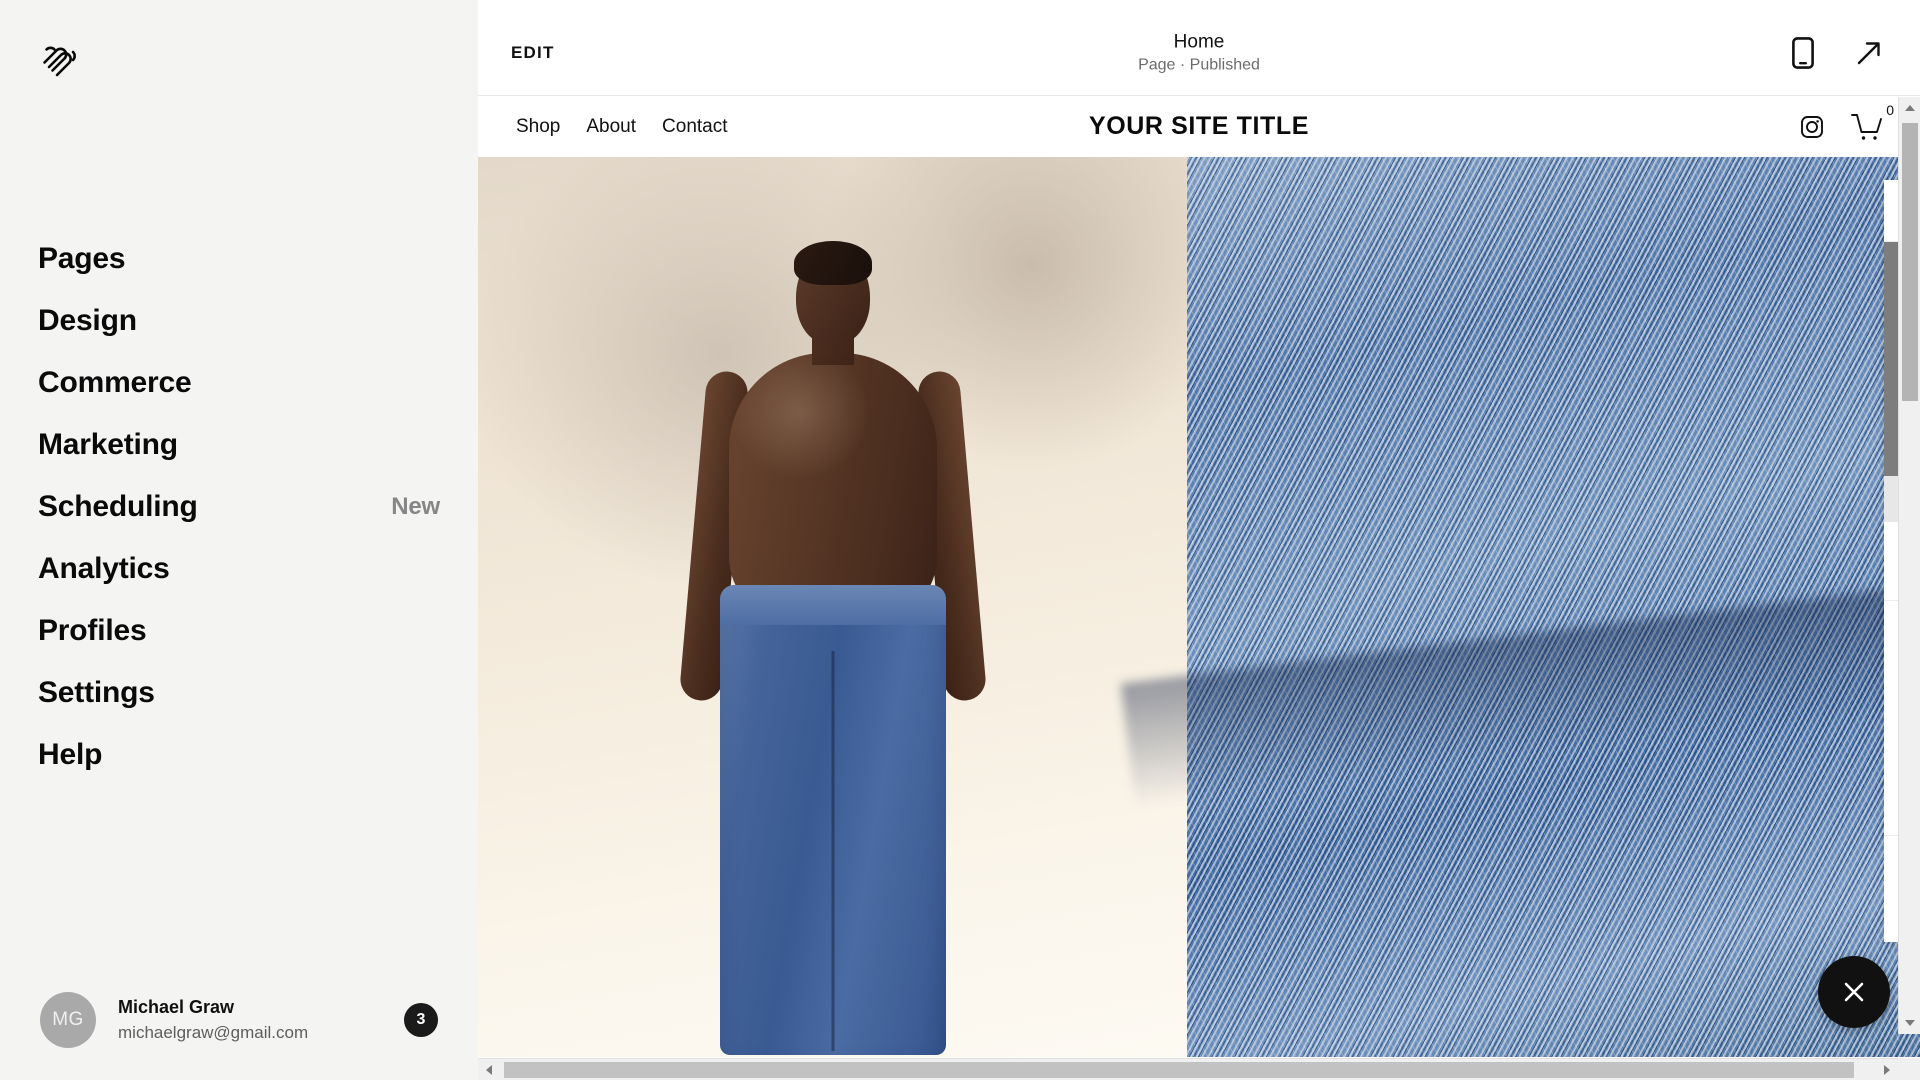  Describe the element at coordinates (1909, 108) in the screenshot. I see `scroll-up-arrow-icon` at that location.